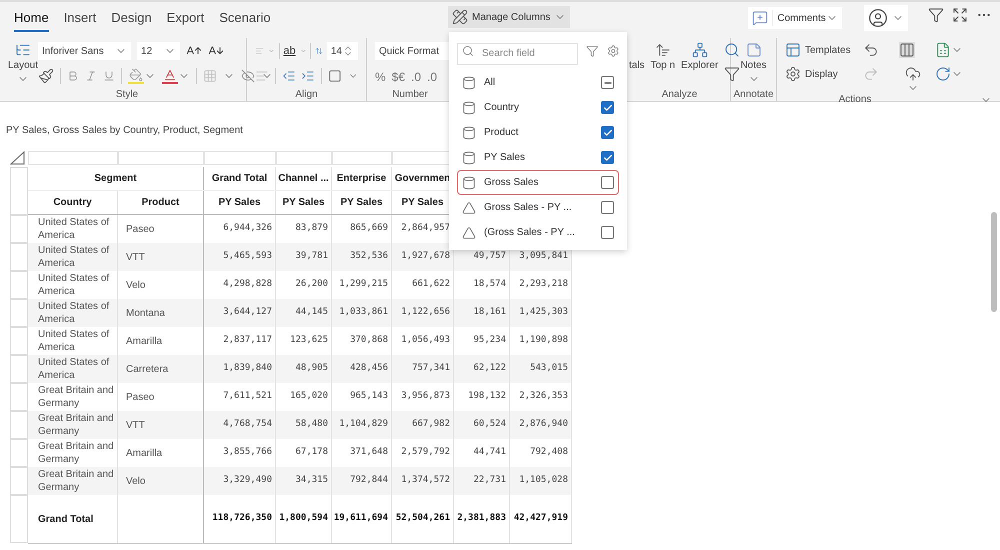 This screenshot has width=1000, height=550. I want to click on notes-button: Notes, so click(753, 65).